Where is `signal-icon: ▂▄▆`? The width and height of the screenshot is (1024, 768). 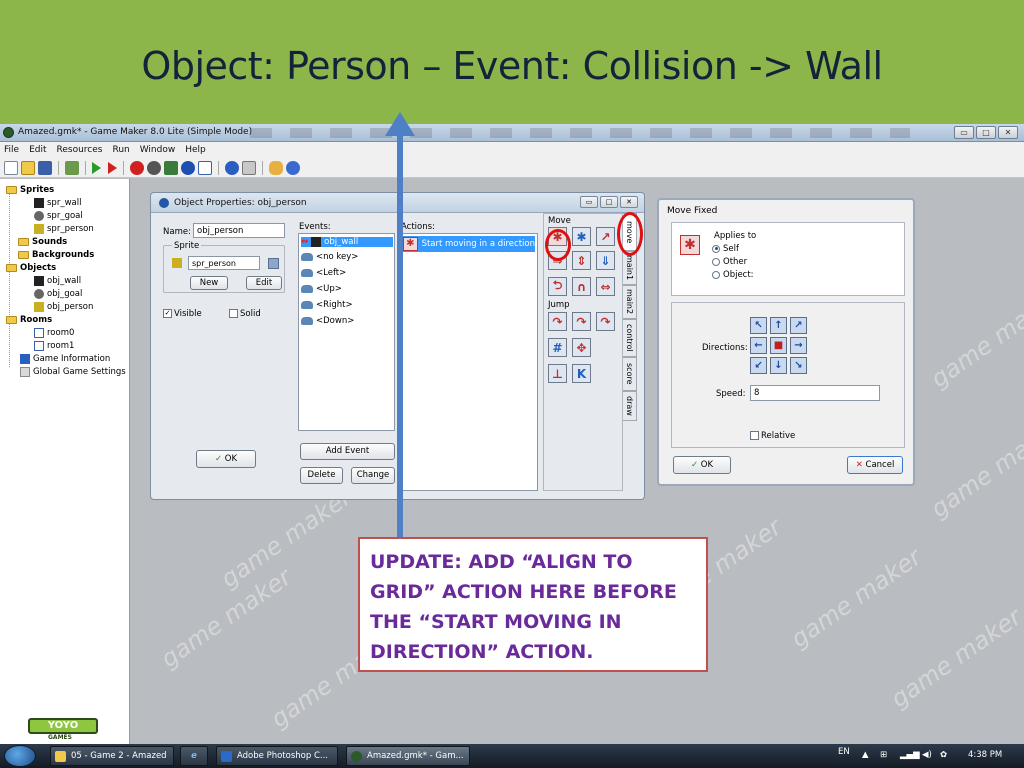 signal-icon: ▂▄▆ is located at coordinates (910, 755).